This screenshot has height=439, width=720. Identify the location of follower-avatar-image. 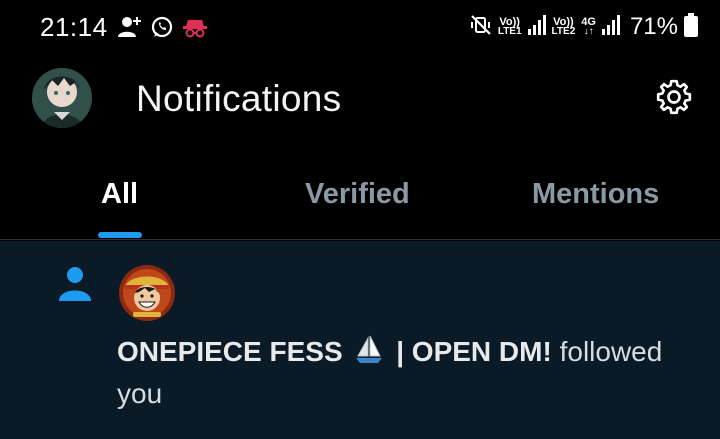
(147, 293).